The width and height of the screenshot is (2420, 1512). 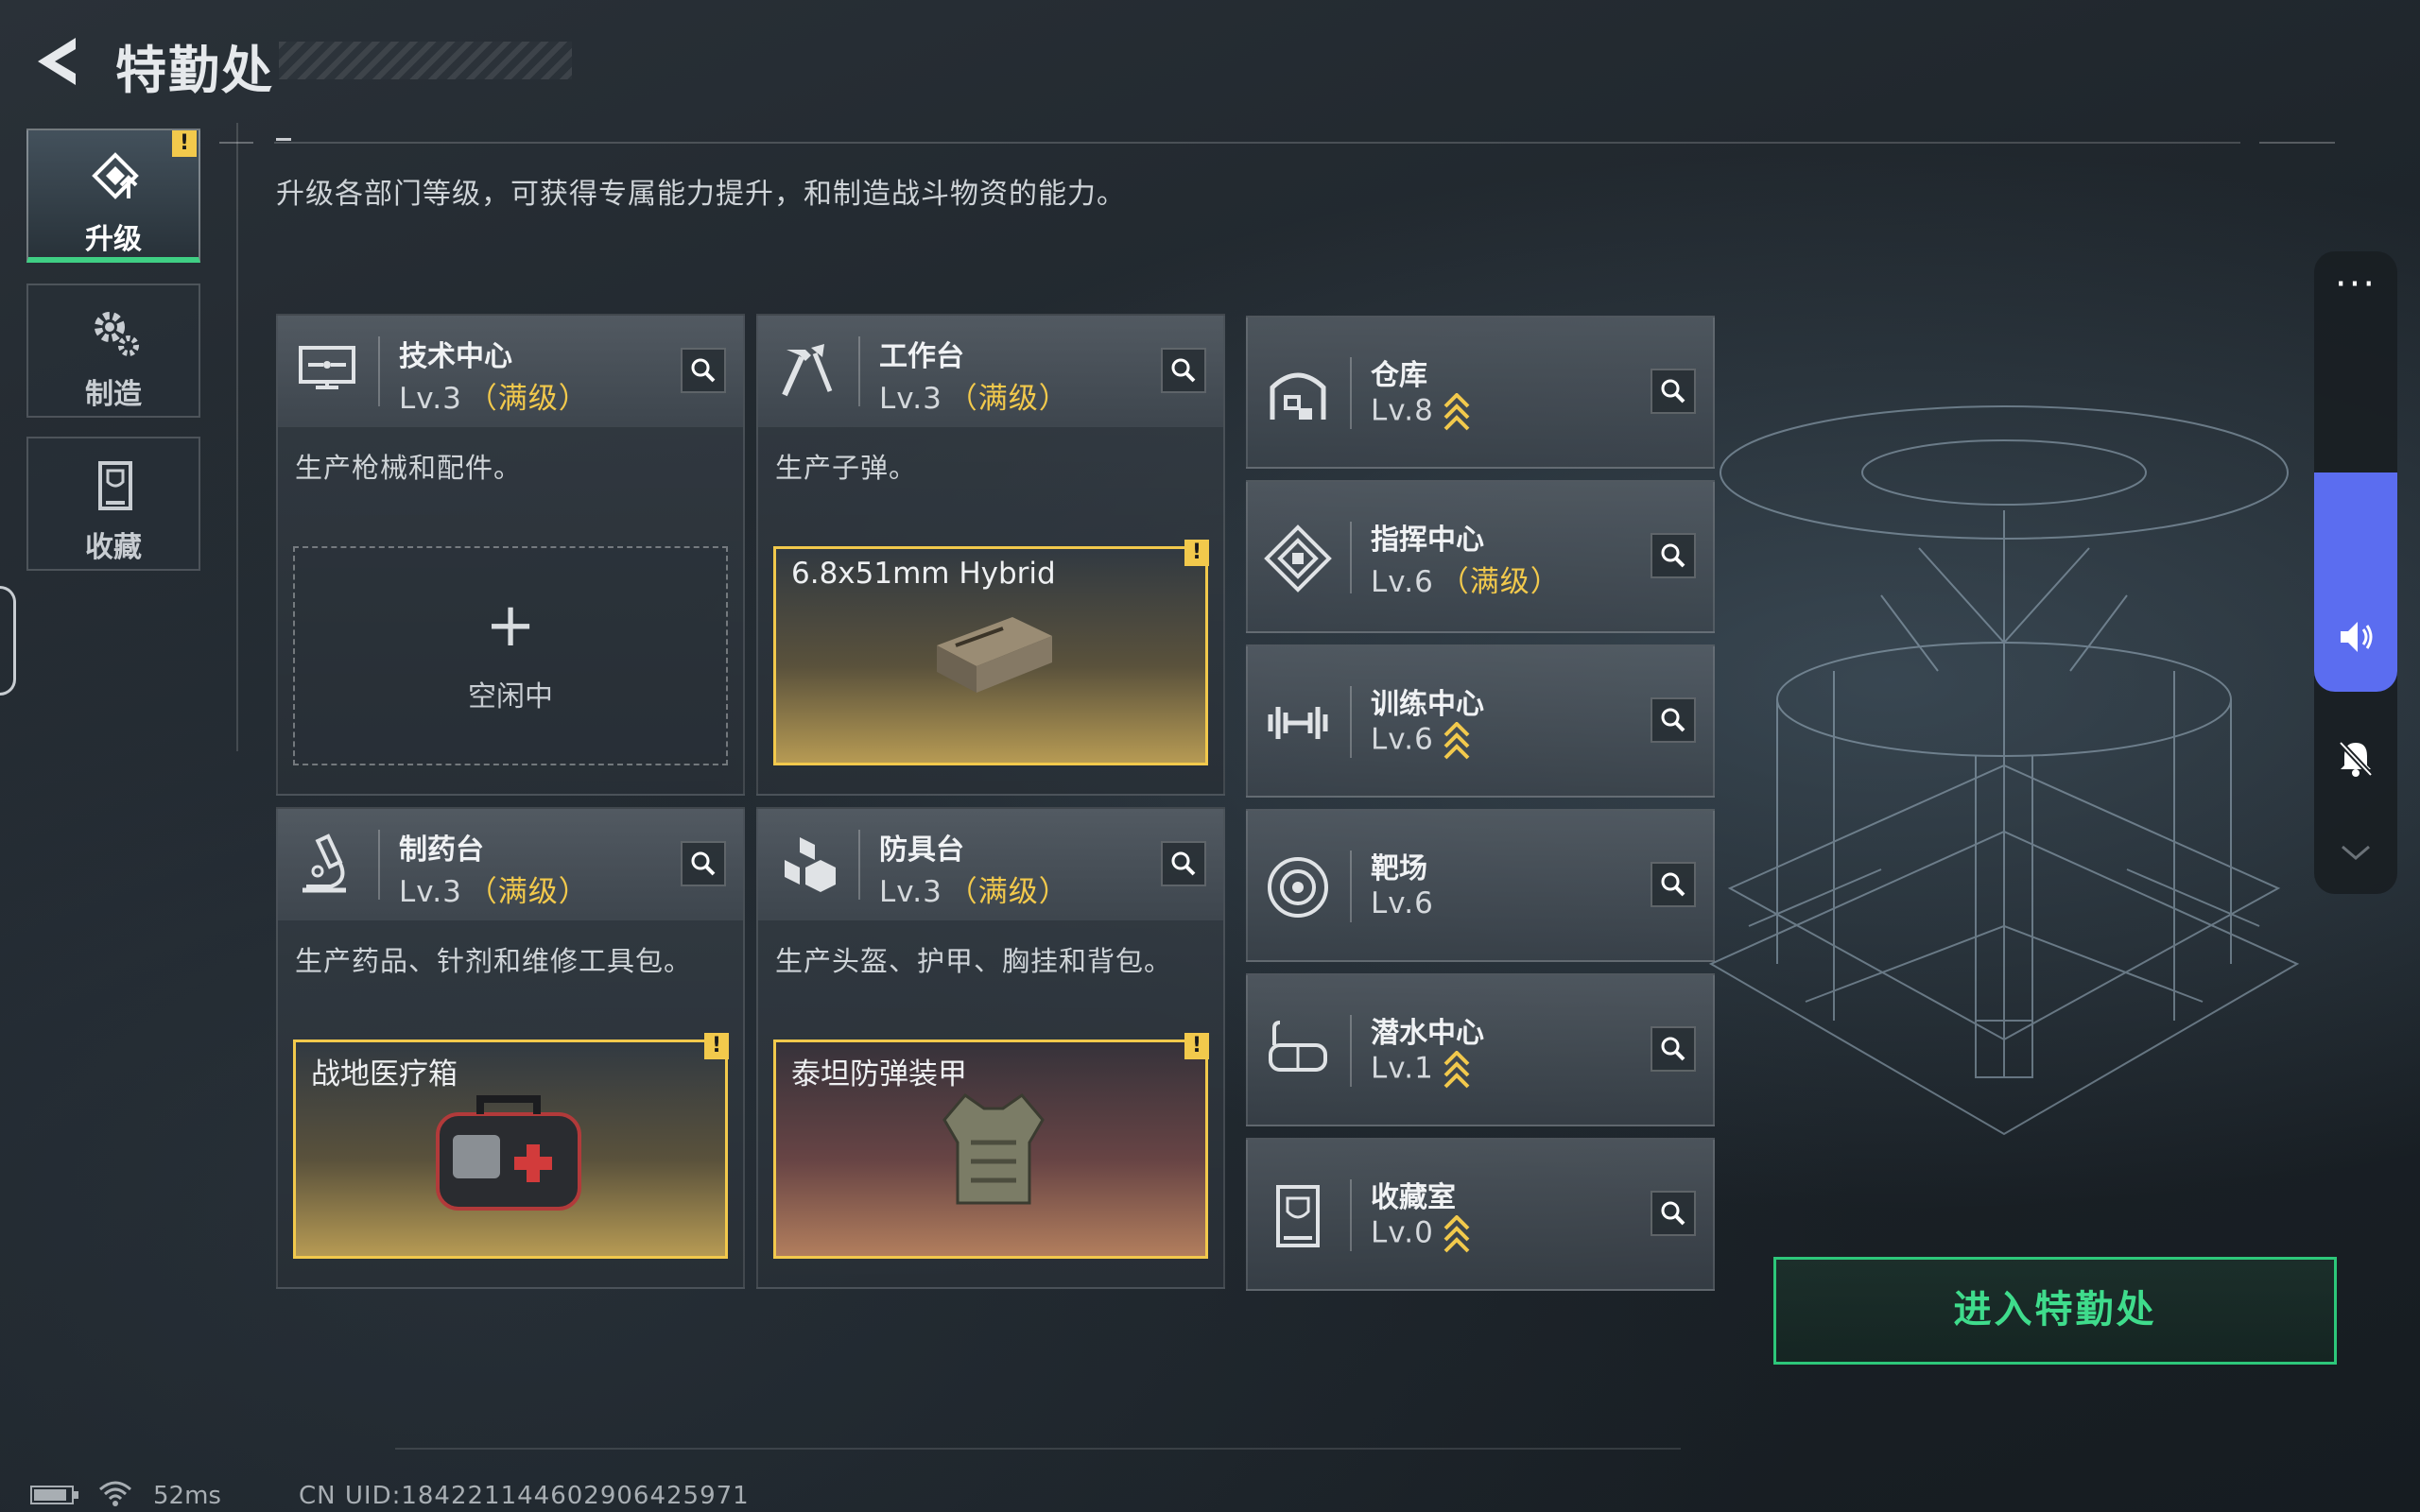 I want to click on tab-label: 收藏, so click(x=113, y=547).